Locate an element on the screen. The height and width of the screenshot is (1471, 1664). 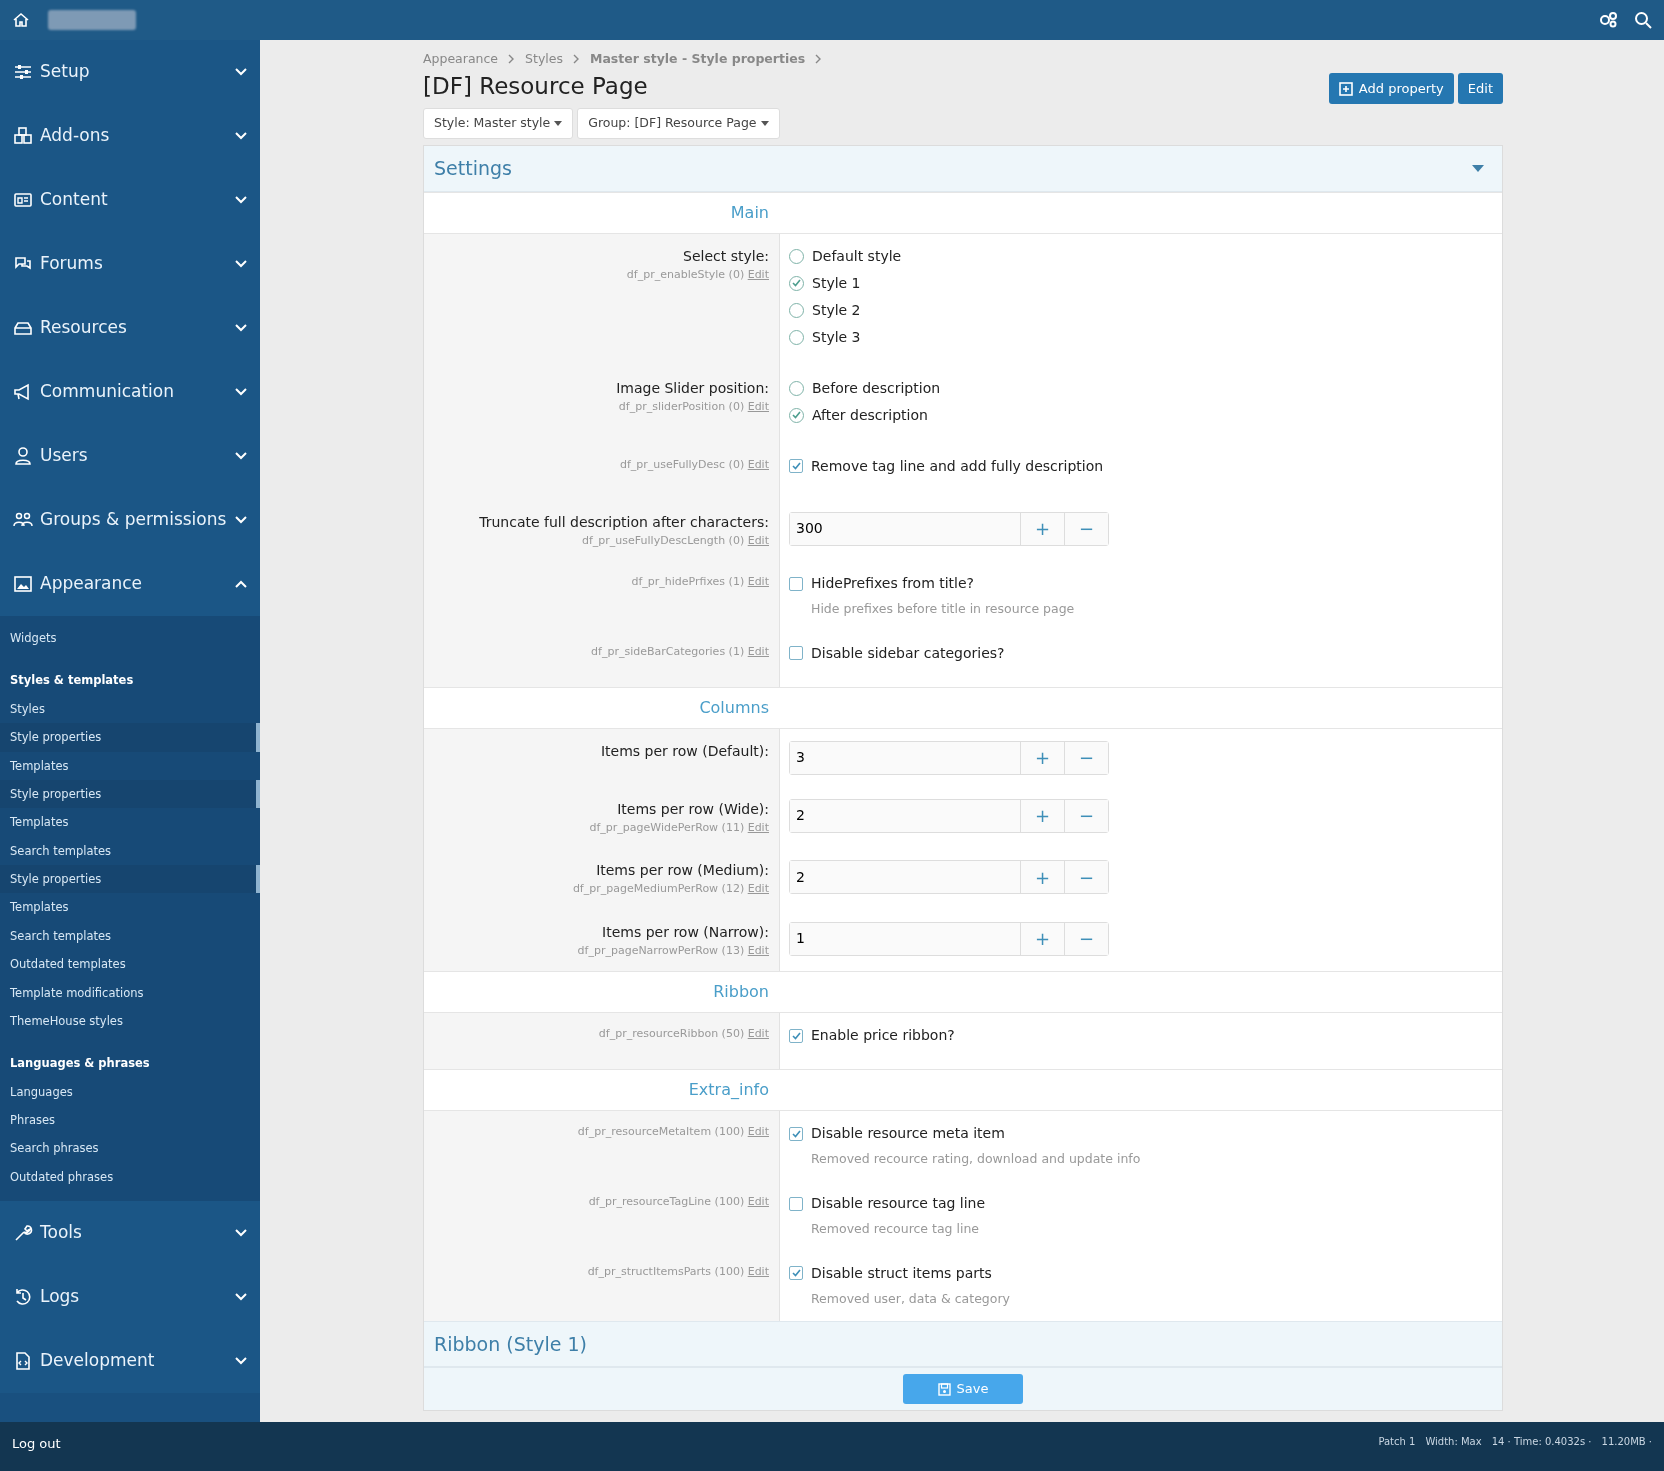
checkbox-label: Disable sidebar categories? is located at coordinates (908, 653).